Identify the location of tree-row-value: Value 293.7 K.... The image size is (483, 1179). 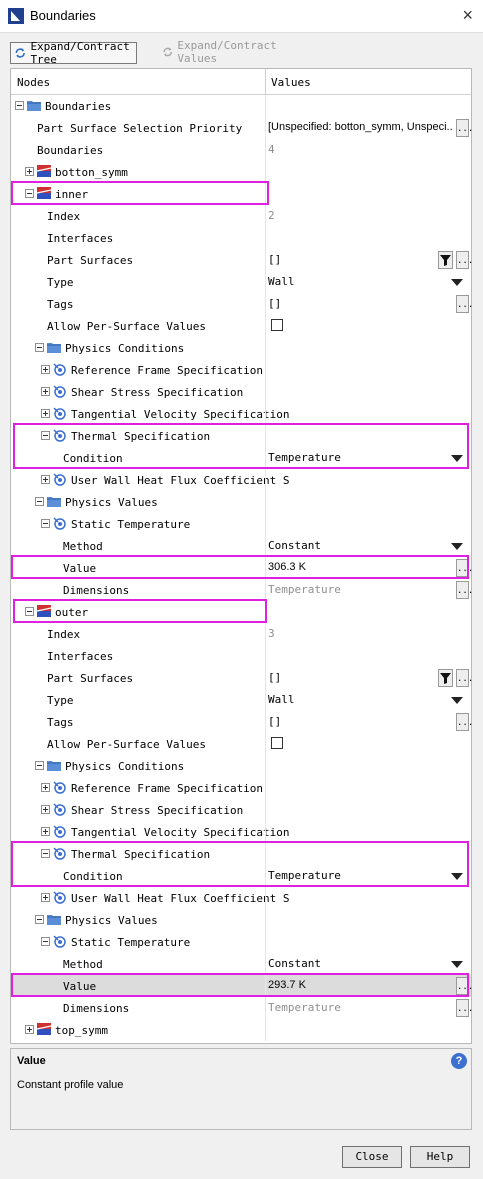
(242, 986).